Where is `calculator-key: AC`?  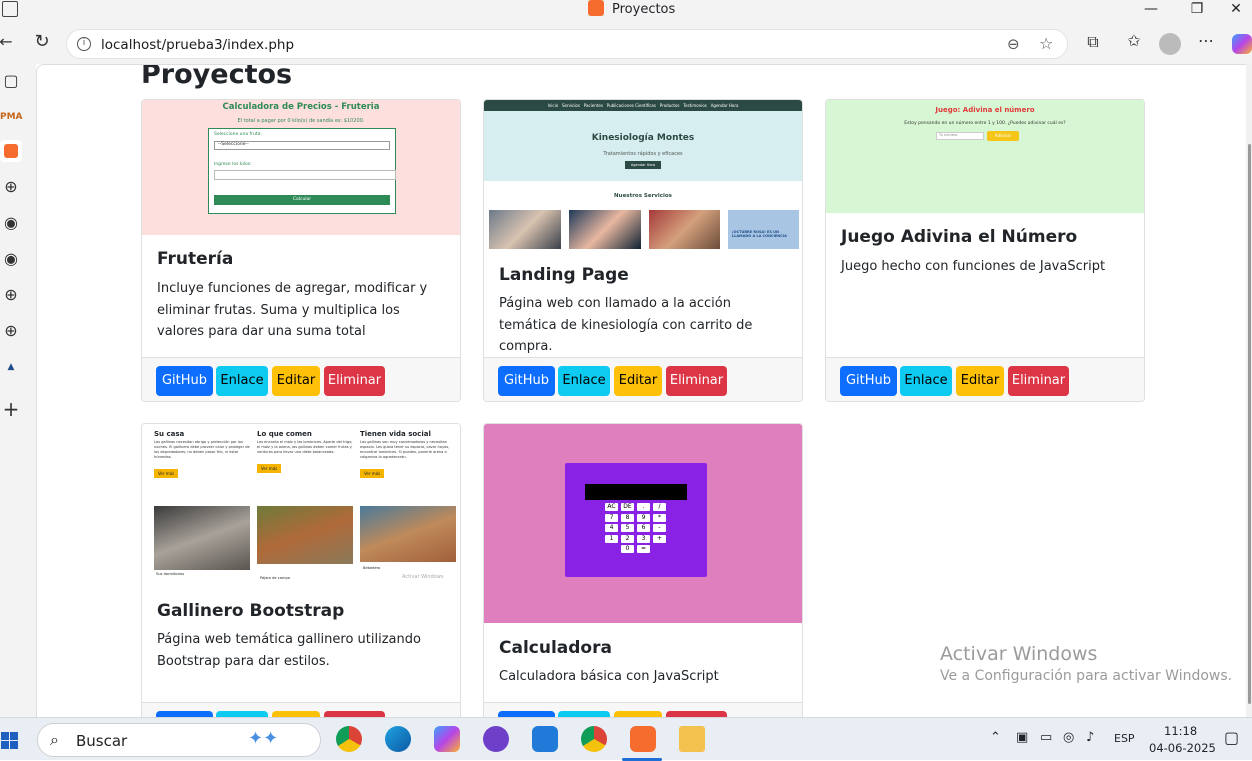 calculator-key: AC is located at coordinates (611, 507).